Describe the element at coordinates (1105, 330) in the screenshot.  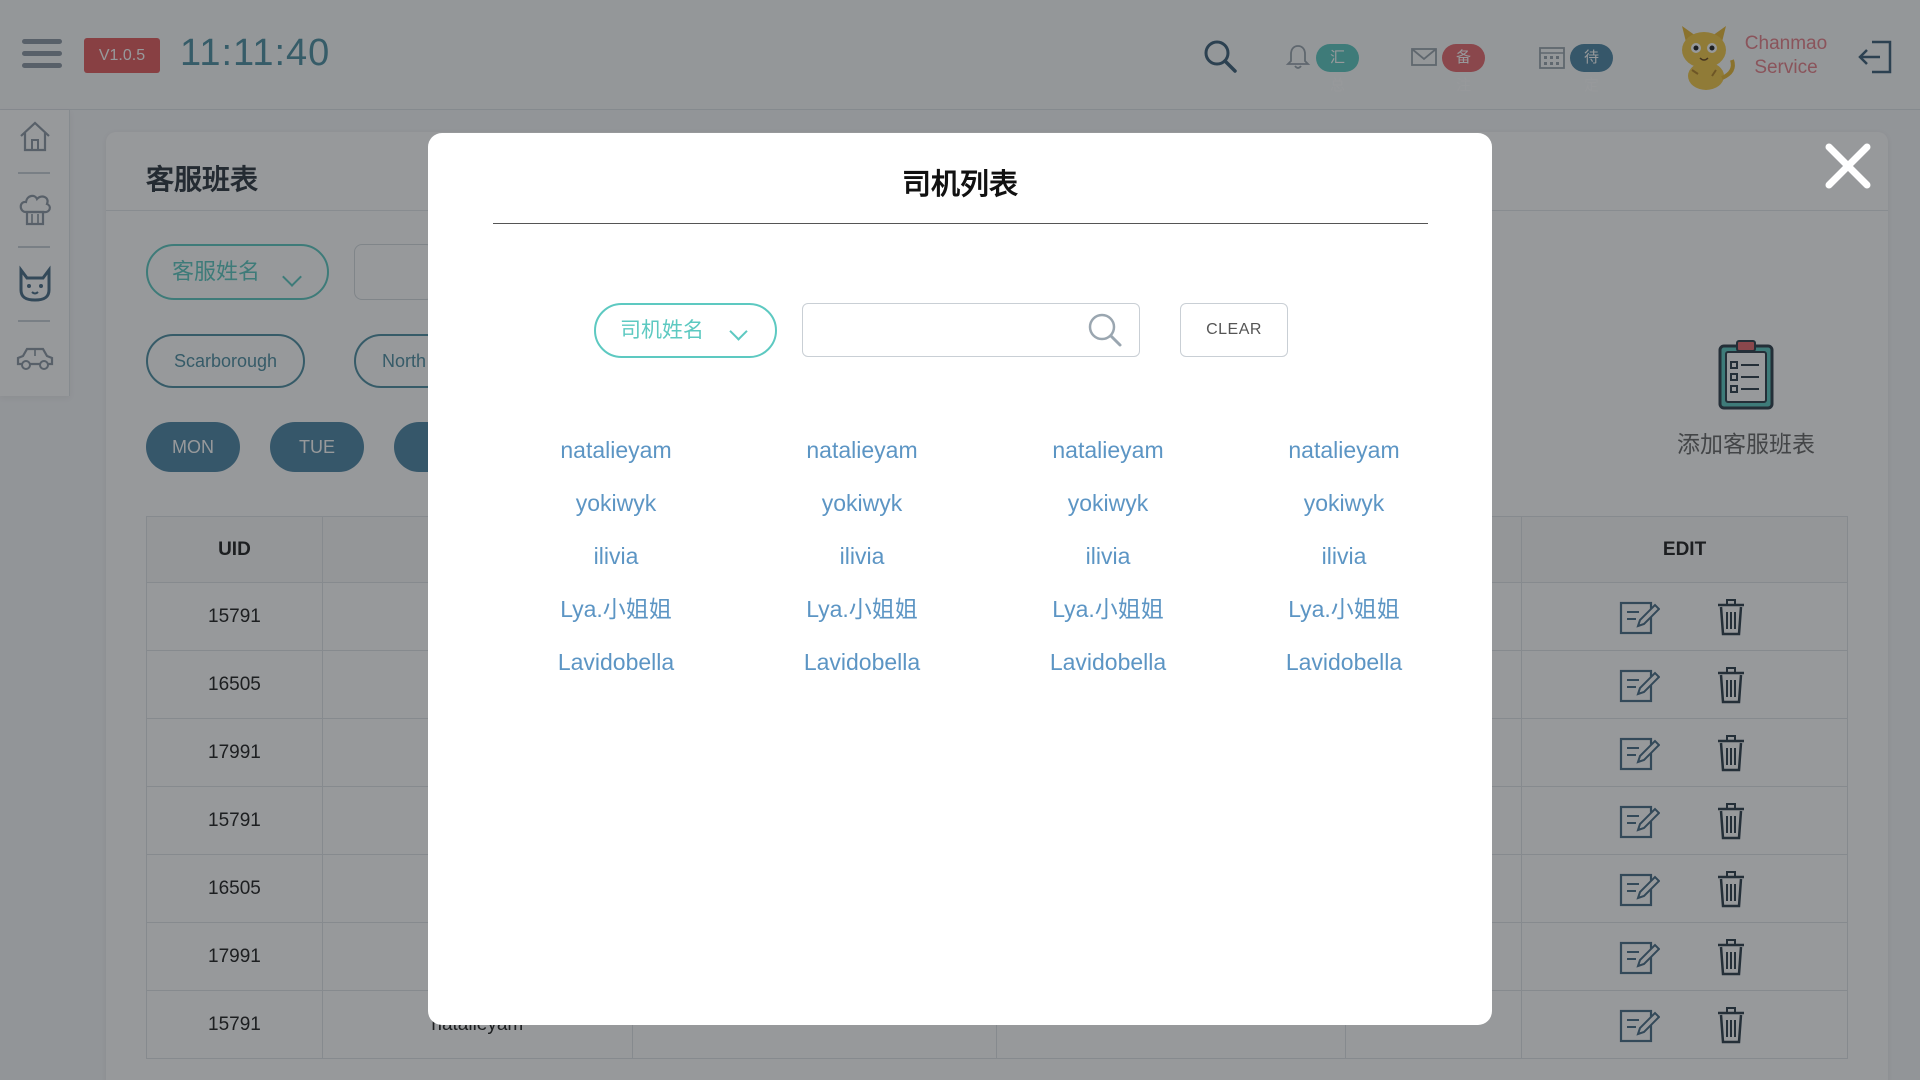
I see `search-icon` at that location.